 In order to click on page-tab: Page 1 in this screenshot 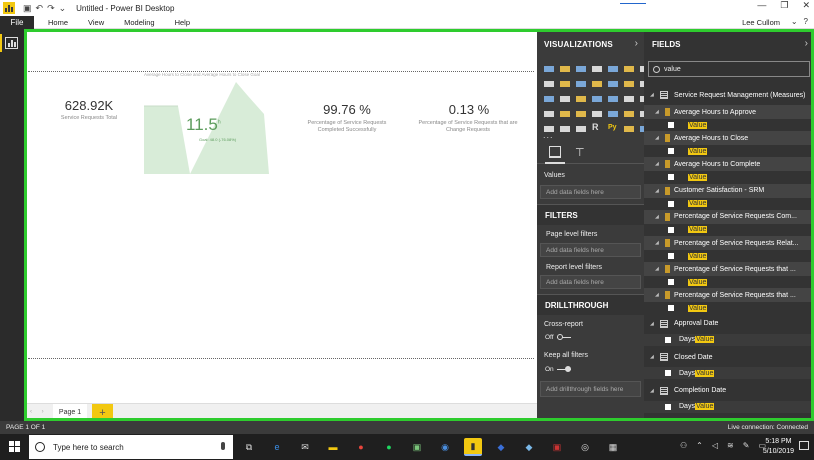, I will do `click(70, 412)`.